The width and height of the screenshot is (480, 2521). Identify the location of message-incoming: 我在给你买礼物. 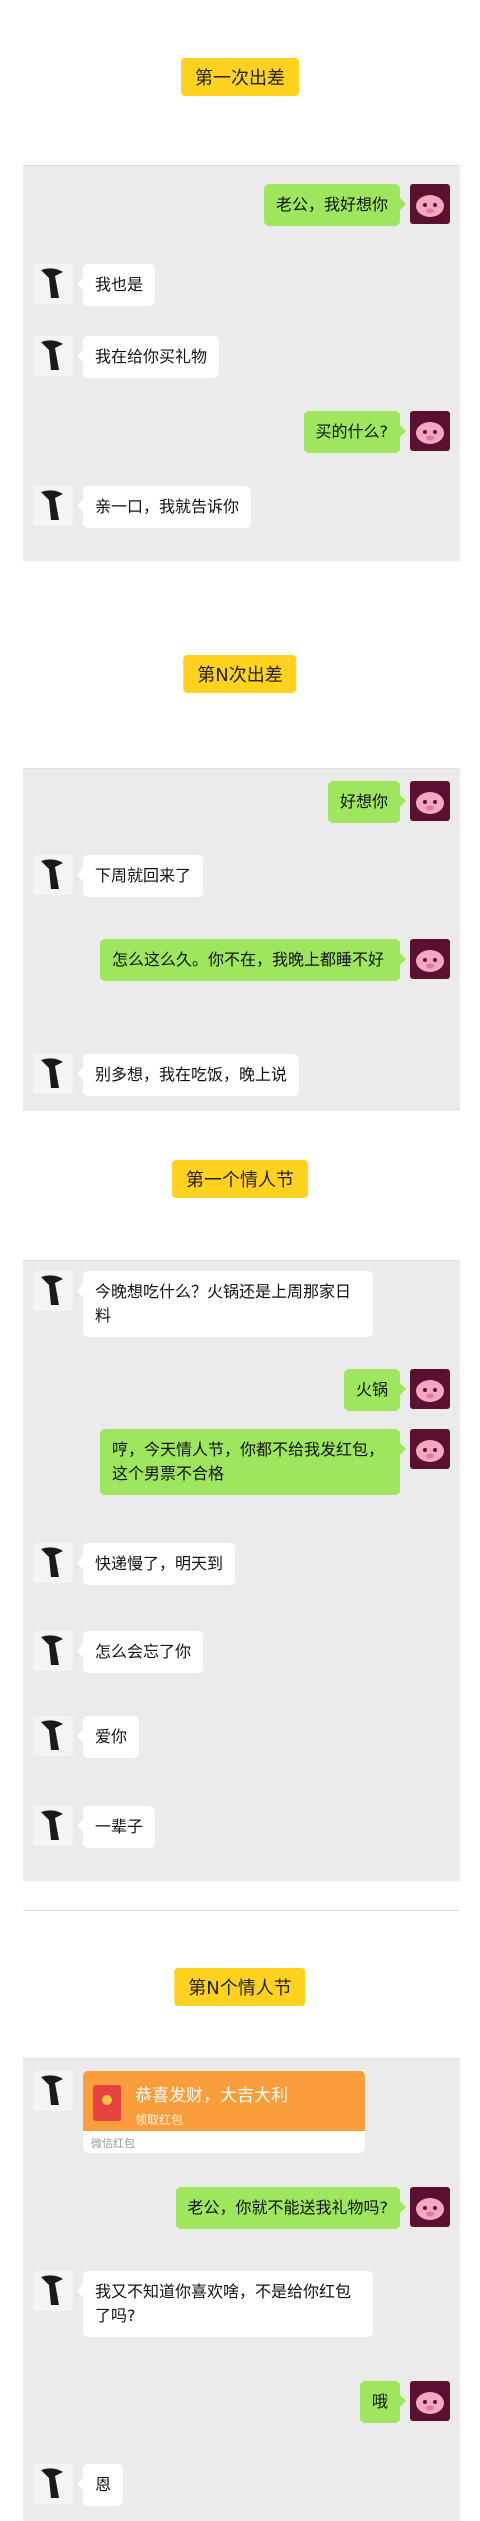
(148, 357).